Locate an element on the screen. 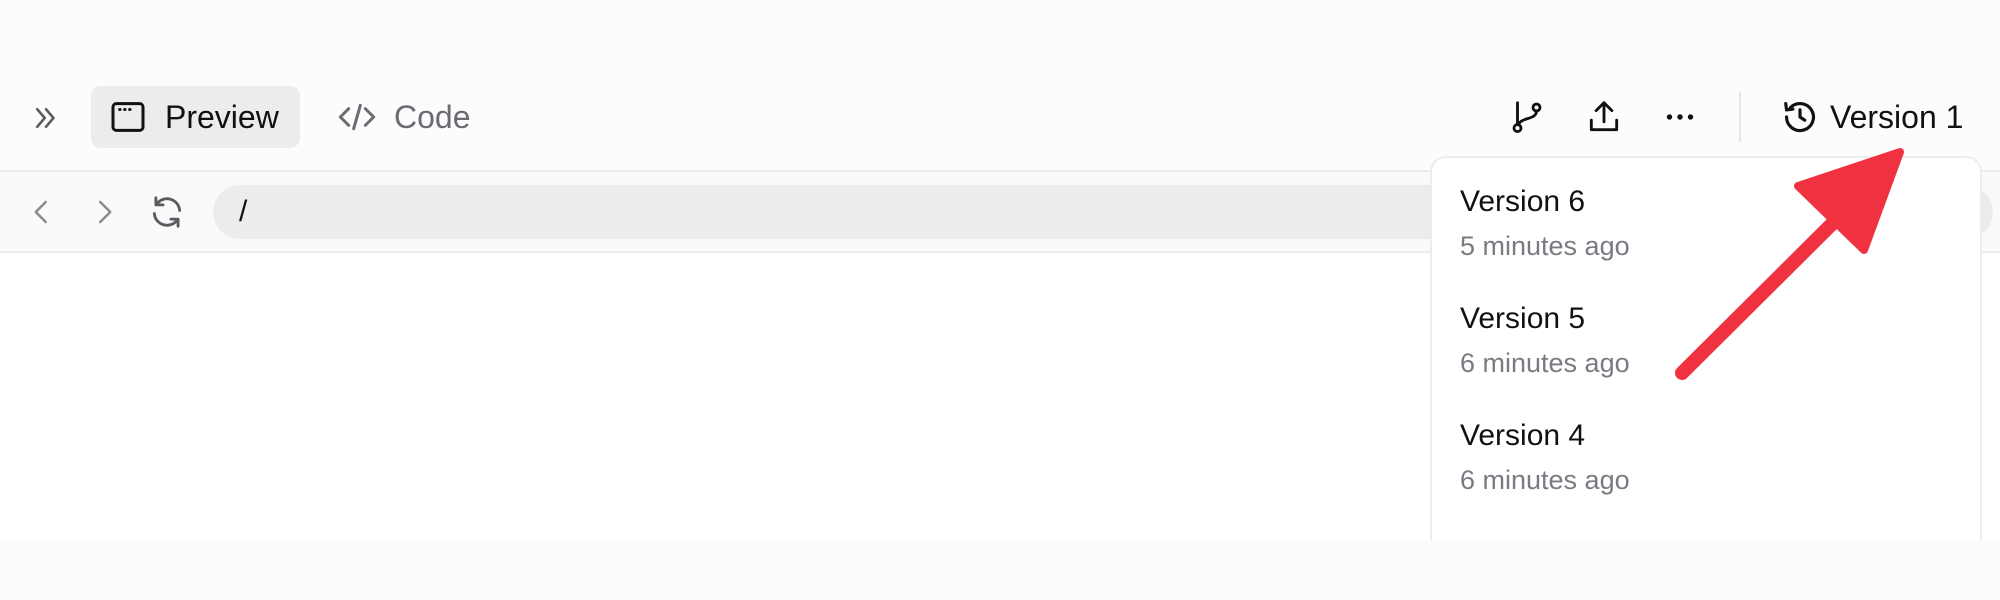 The height and width of the screenshot is (600, 2000). tab-code: Code is located at coordinates (406, 117).